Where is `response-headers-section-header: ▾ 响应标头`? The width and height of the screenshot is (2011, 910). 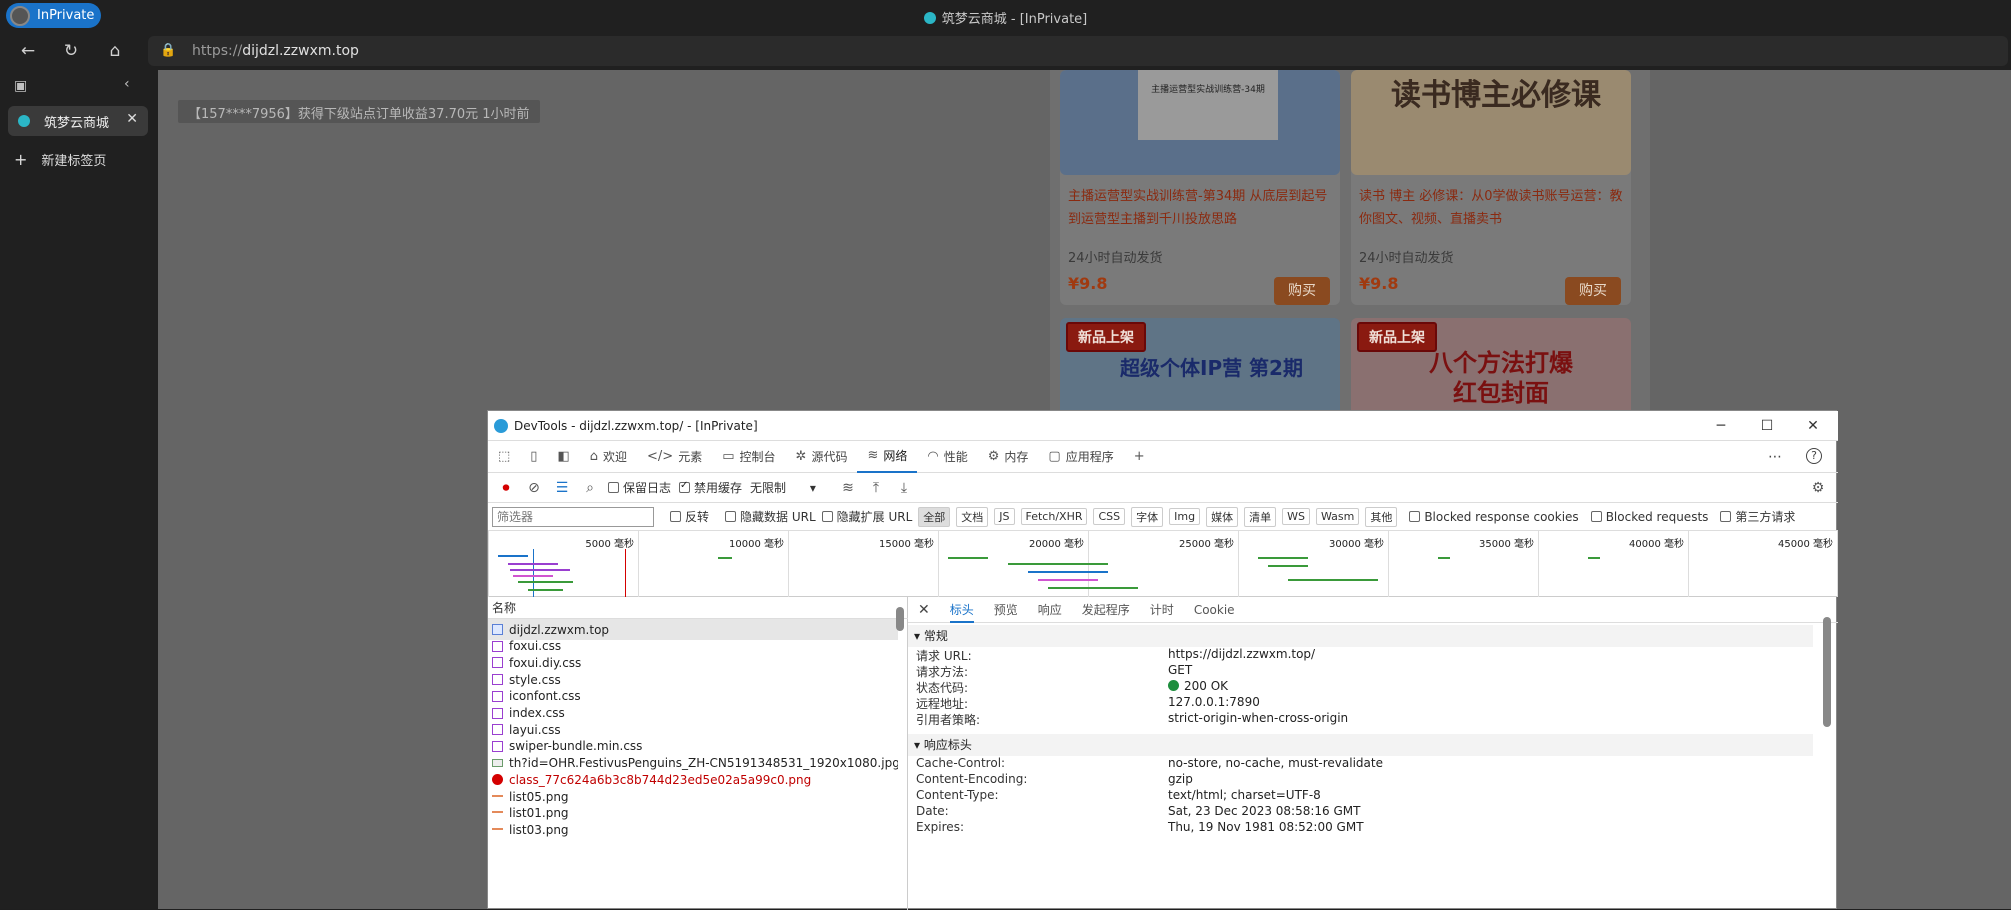
response-headers-section-header: ▾ 响应标头 is located at coordinates (1360, 745).